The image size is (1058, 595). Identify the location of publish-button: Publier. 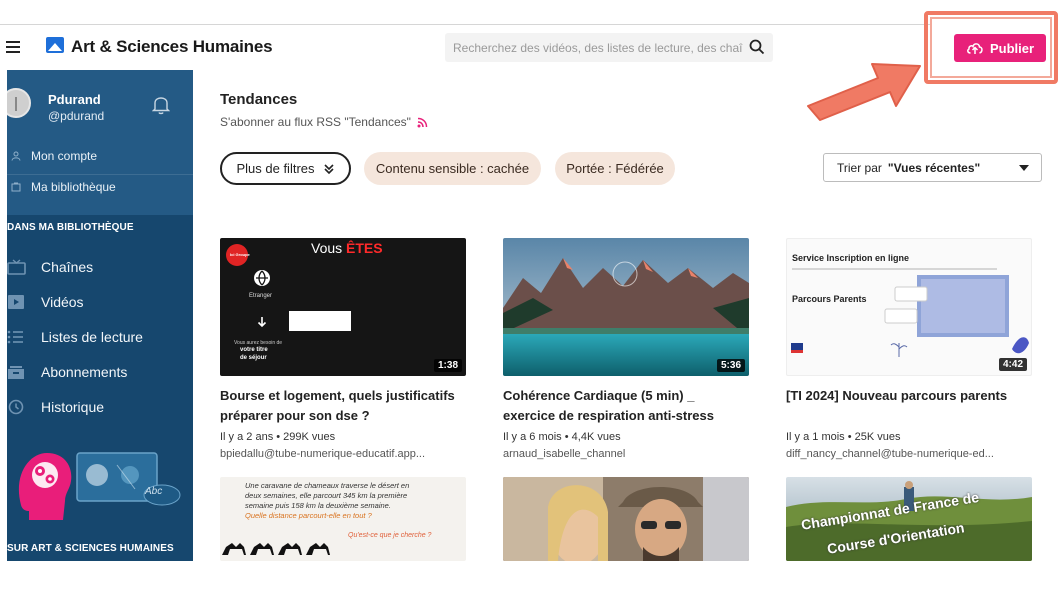
(1000, 48).